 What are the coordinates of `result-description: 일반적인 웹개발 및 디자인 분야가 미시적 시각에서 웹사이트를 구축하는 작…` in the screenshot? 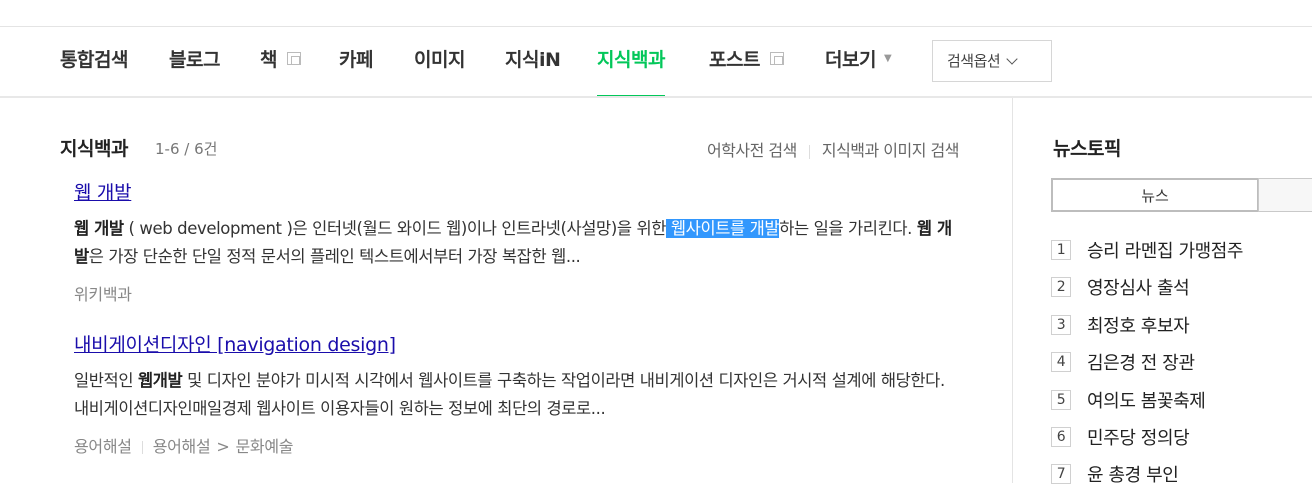 It's located at (509, 394).